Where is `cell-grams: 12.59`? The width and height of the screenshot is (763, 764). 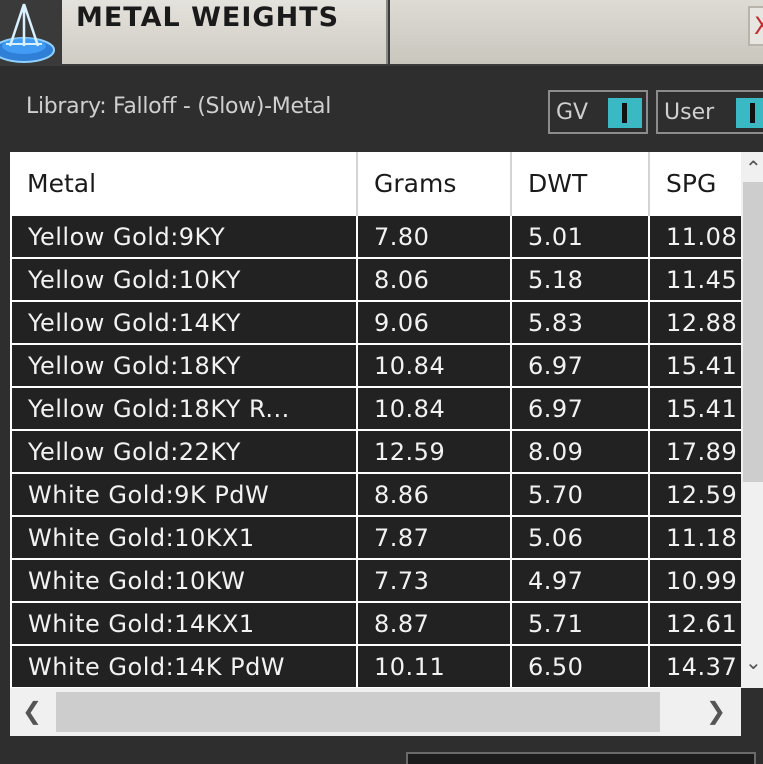
cell-grams: 12.59 is located at coordinates (434, 451).